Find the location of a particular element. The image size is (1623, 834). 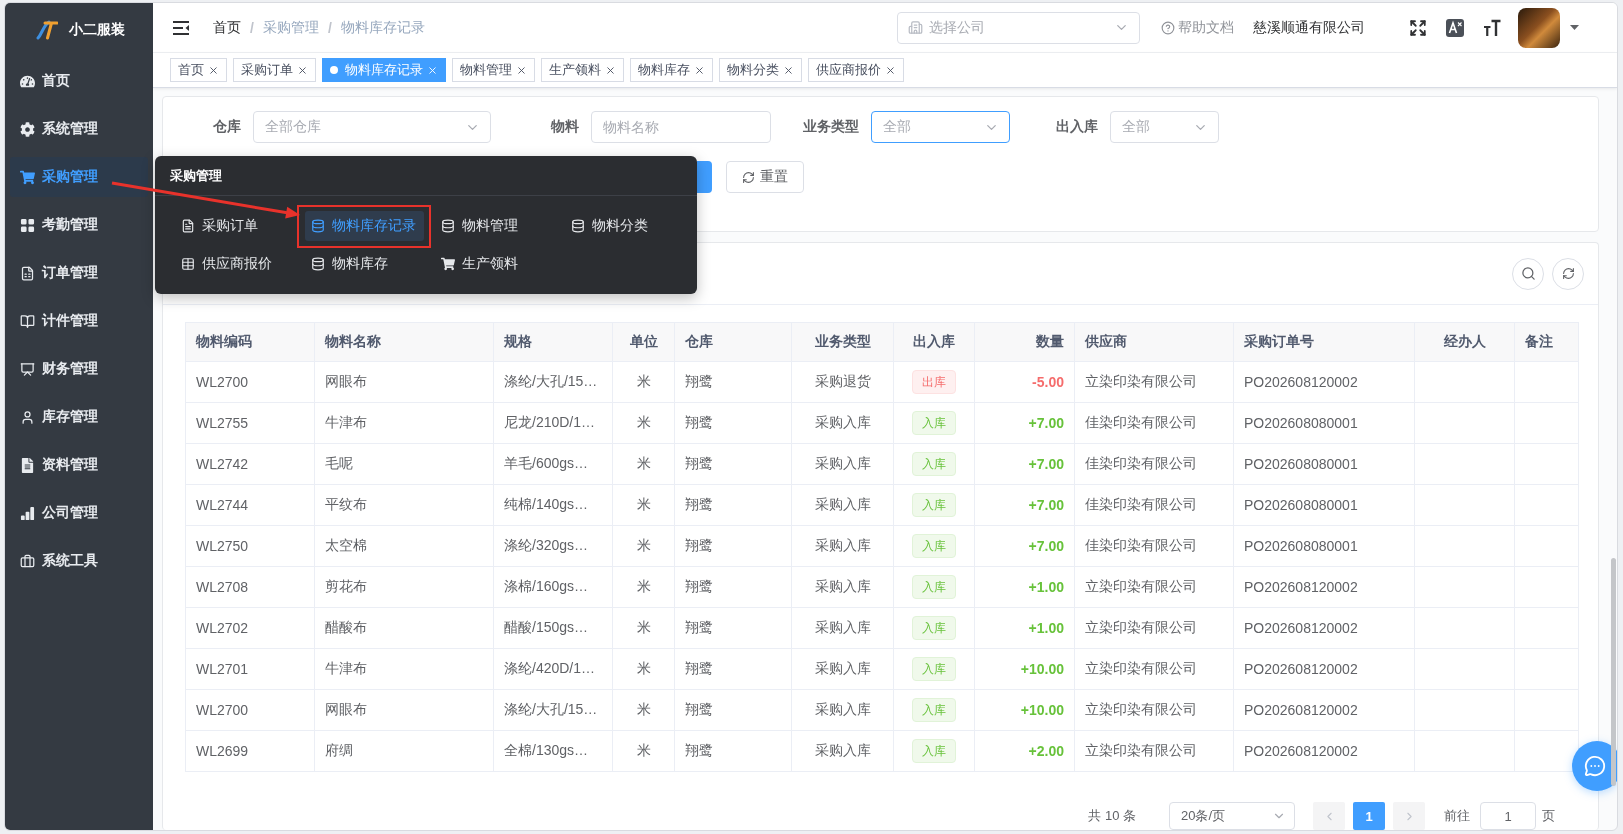

fullscreen-icon is located at coordinates (1418, 27).